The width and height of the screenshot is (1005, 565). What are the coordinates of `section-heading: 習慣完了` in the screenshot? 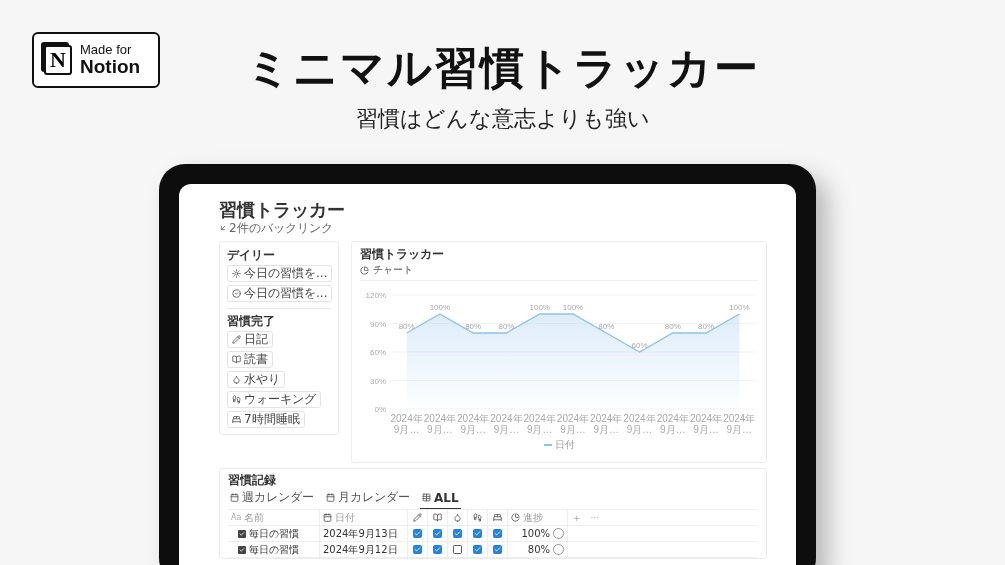 It's located at (251, 321).